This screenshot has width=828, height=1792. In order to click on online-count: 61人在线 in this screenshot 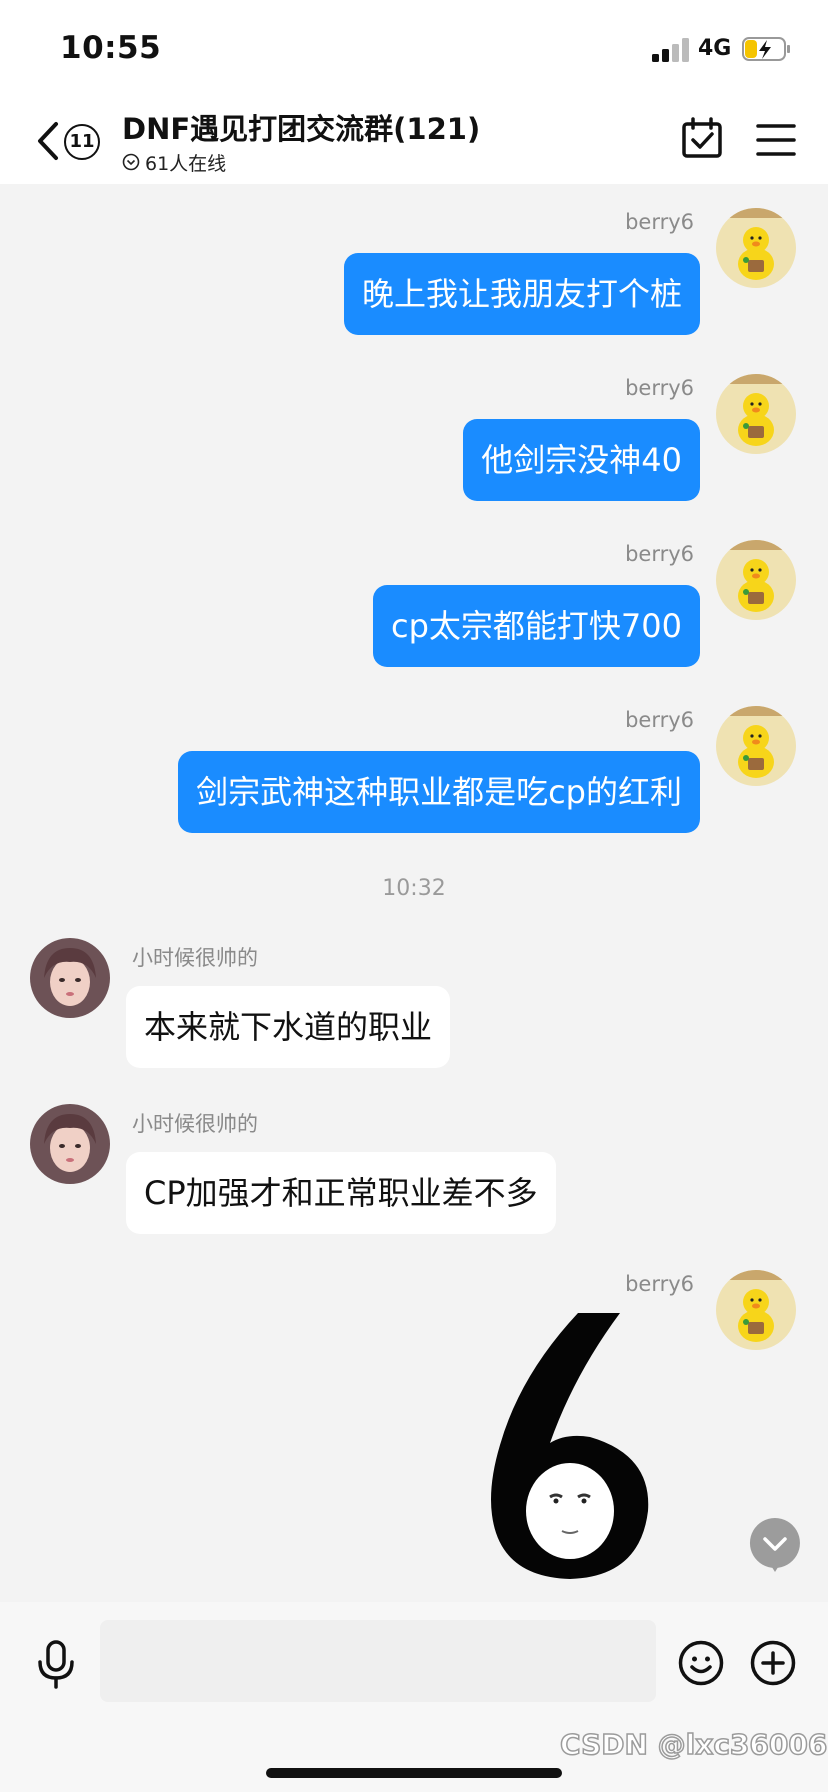, I will do `click(186, 163)`.